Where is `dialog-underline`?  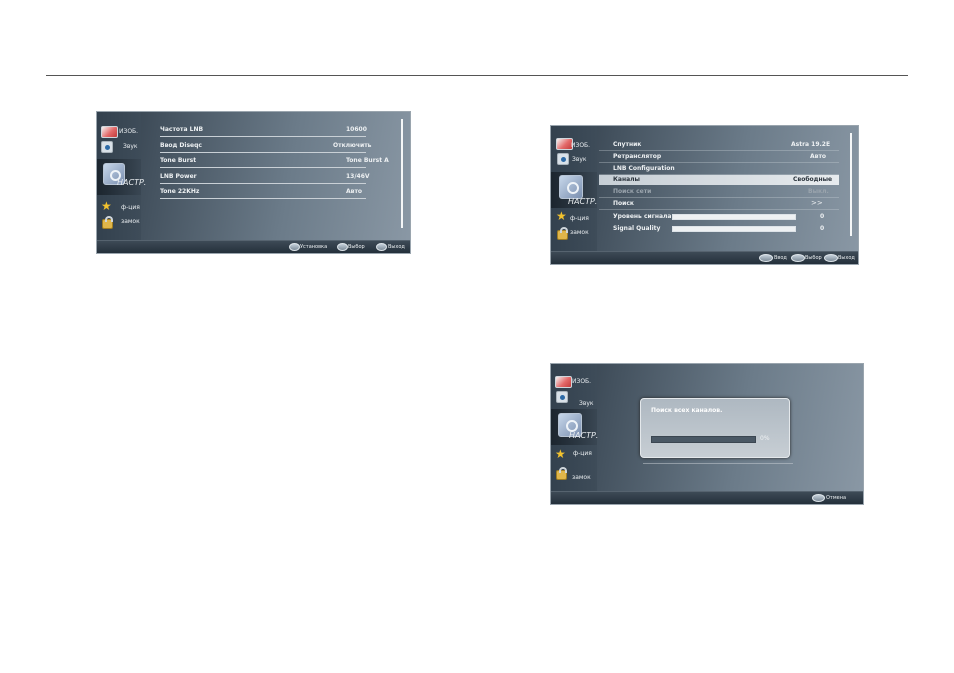 dialog-underline is located at coordinates (718, 463).